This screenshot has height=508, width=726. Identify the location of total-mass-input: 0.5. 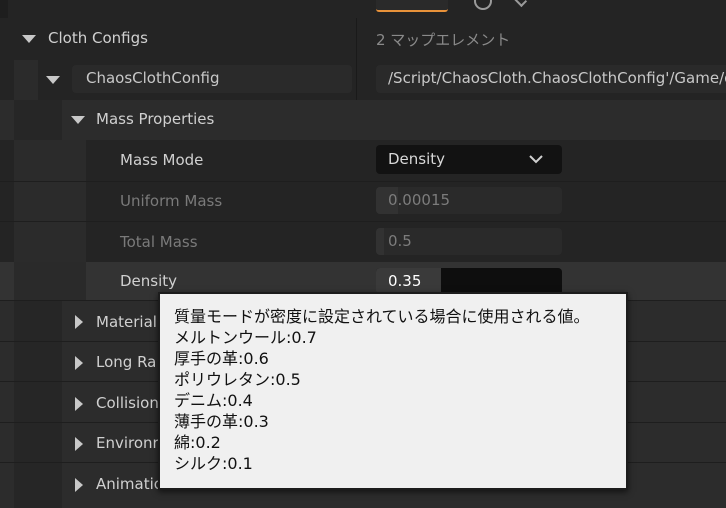
(469, 241).